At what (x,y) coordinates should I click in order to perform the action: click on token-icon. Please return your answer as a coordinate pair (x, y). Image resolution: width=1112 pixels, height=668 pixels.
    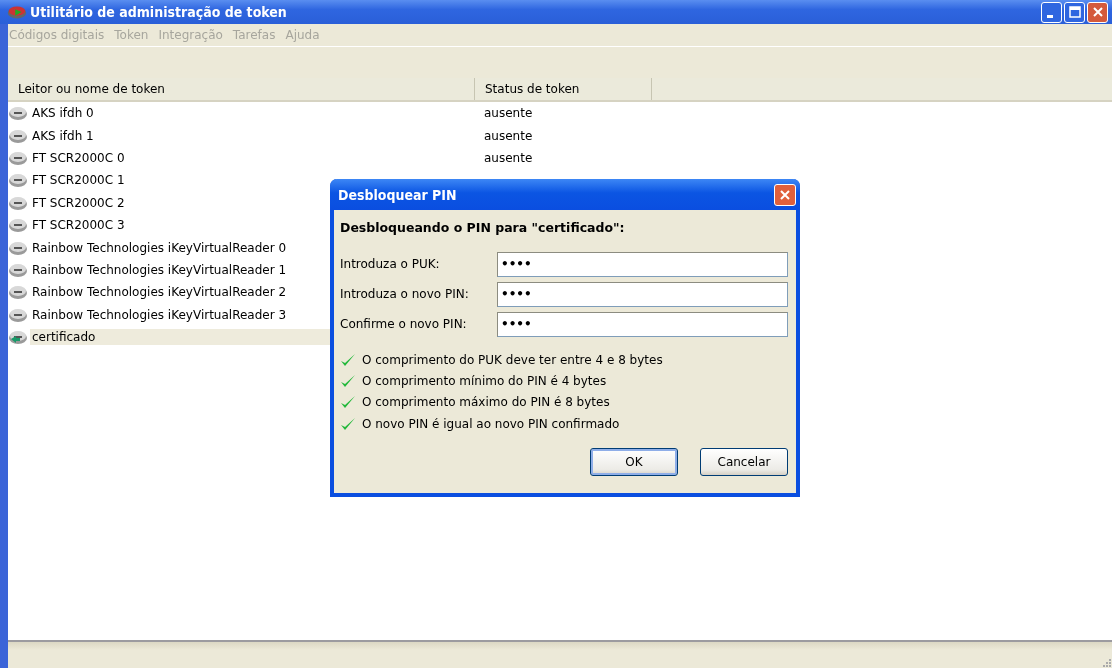
    Looking at the image, I should click on (19, 337).